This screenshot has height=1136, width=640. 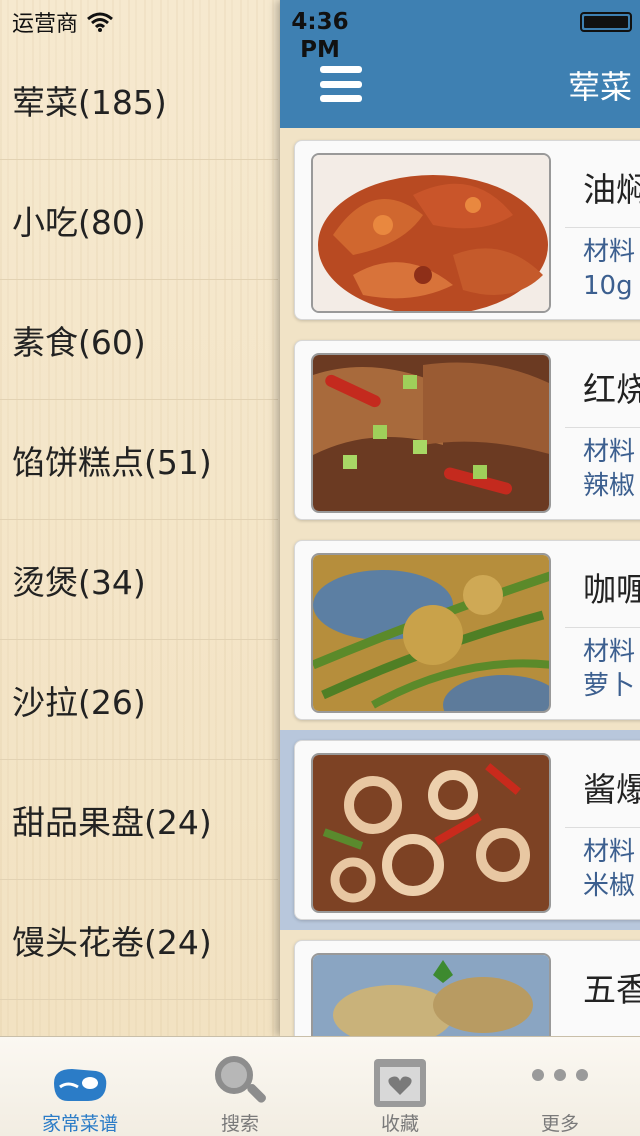 I want to click on sidebar-item-label: 沙拉(26), so click(x=79, y=702).